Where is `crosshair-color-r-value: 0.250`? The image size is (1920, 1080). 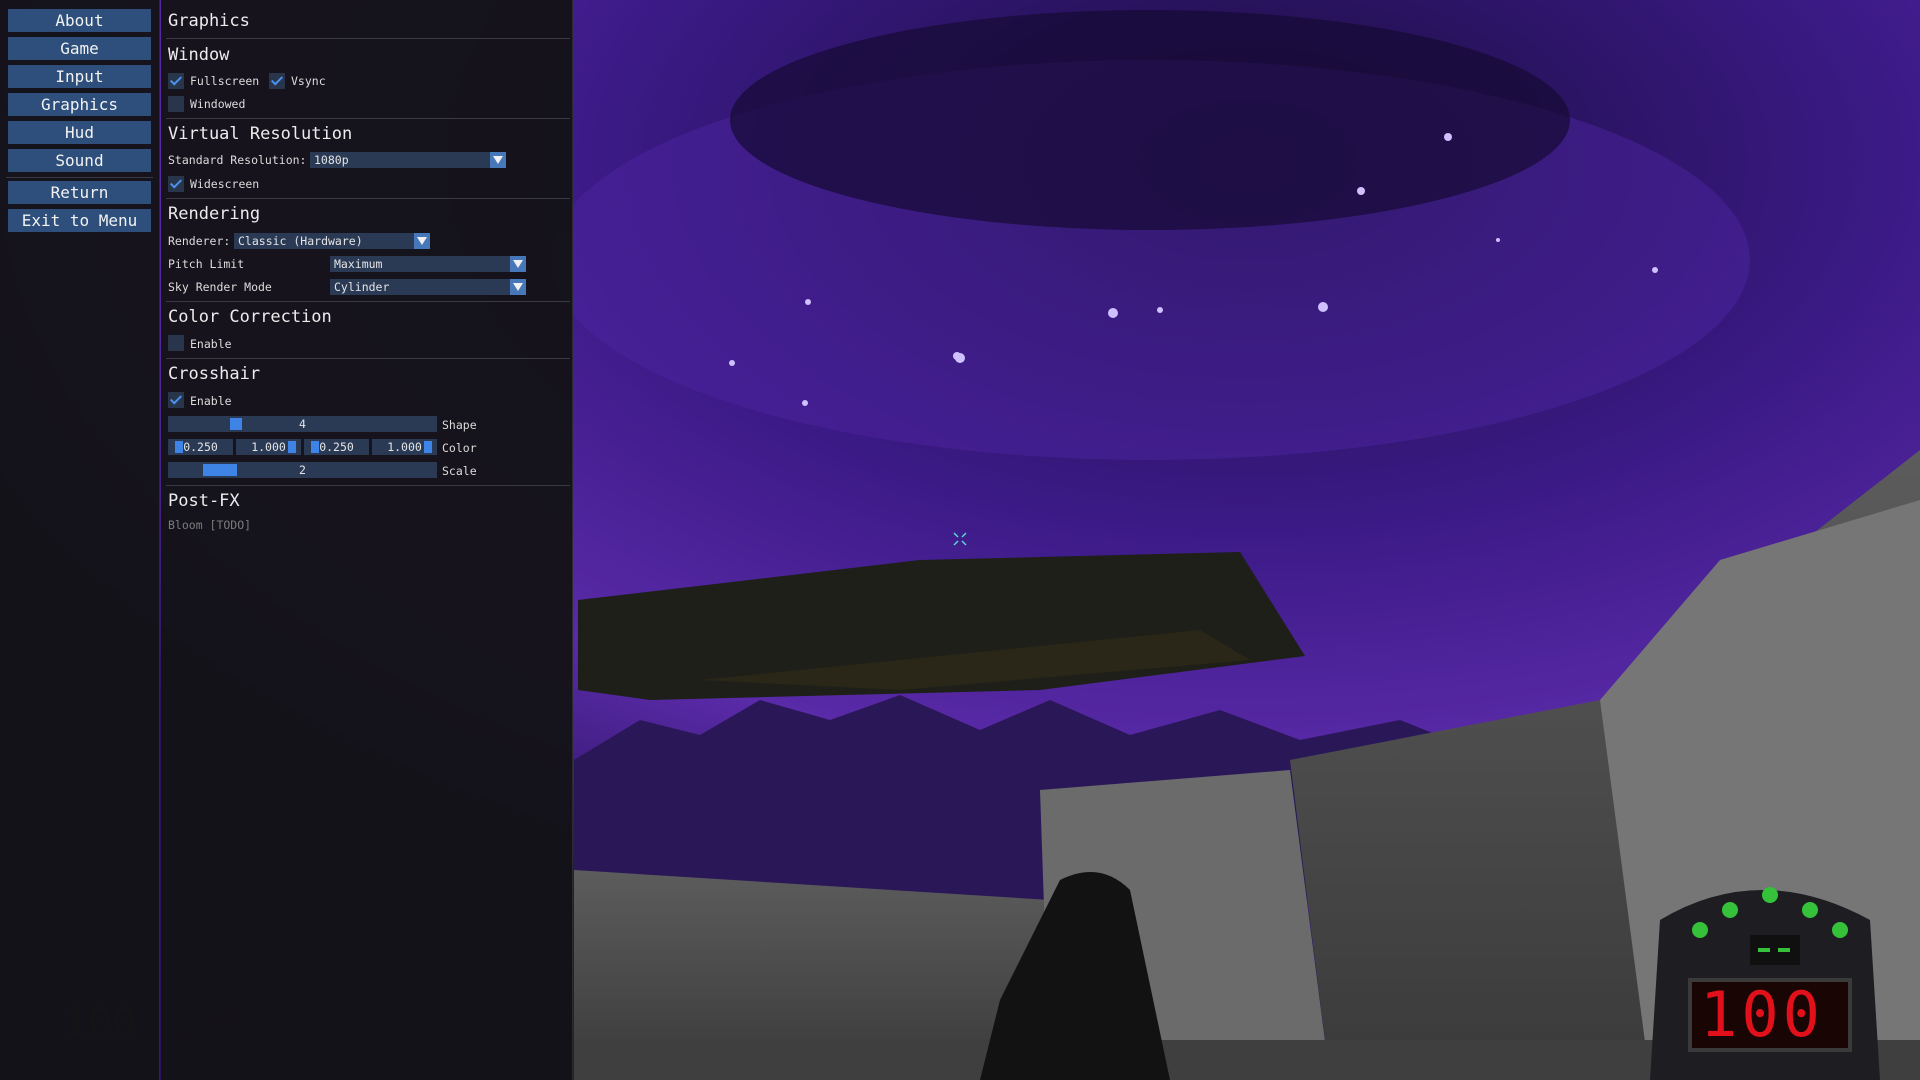
crosshair-color-r-value: 0.250 is located at coordinates (200, 447).